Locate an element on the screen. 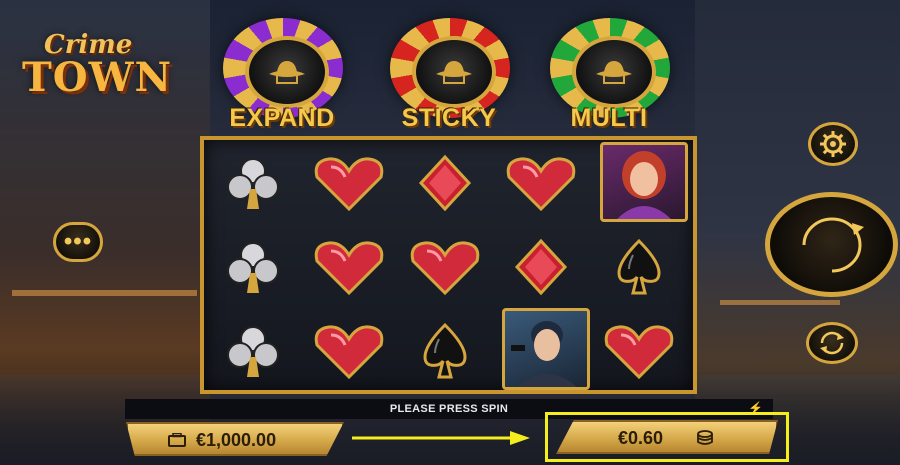 The width and height of the screenshot is (900, 465). multi-chip-icon is located at coordinates (610, 68).